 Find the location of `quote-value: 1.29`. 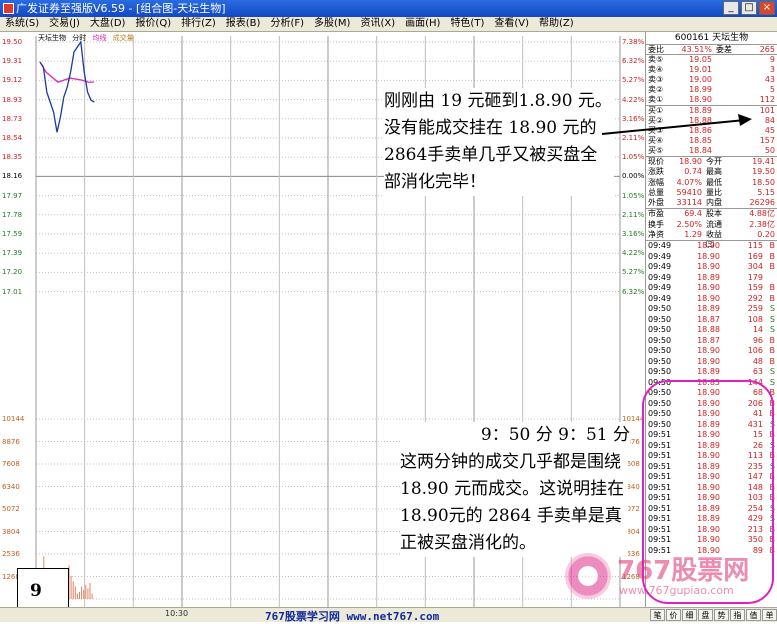

quote-value: 1.29 is located at coordinates (693, 235).